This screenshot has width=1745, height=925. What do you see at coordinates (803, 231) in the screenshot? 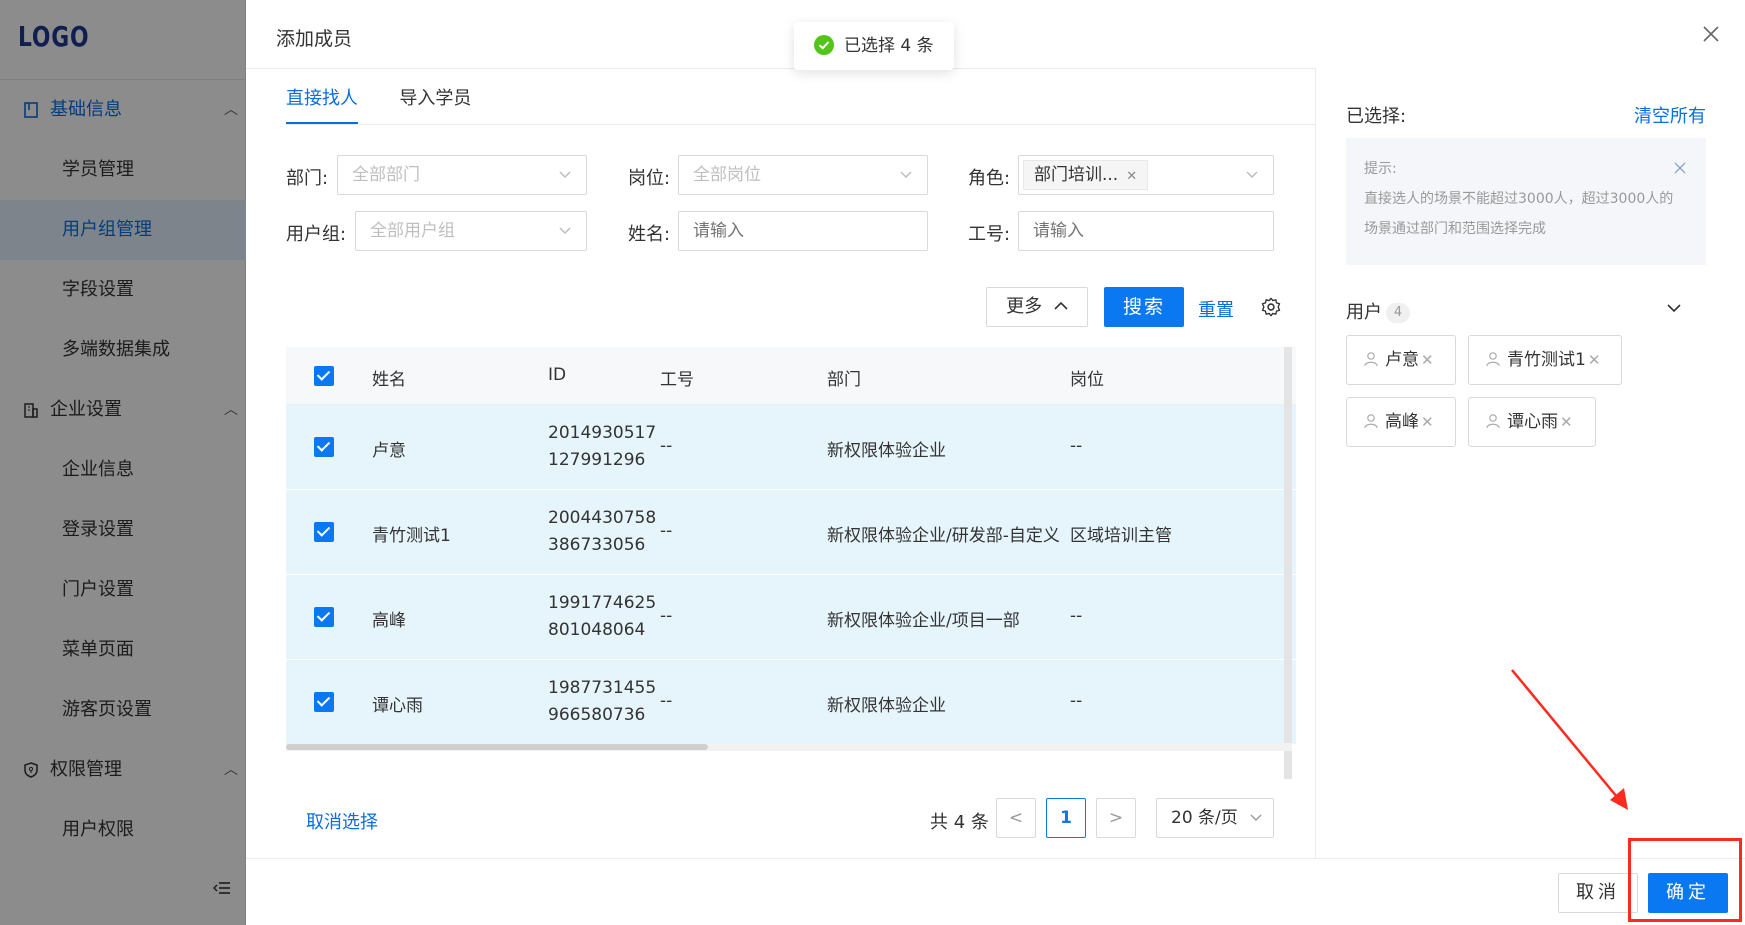
I see `name-input` at bounding box center [803, 231].